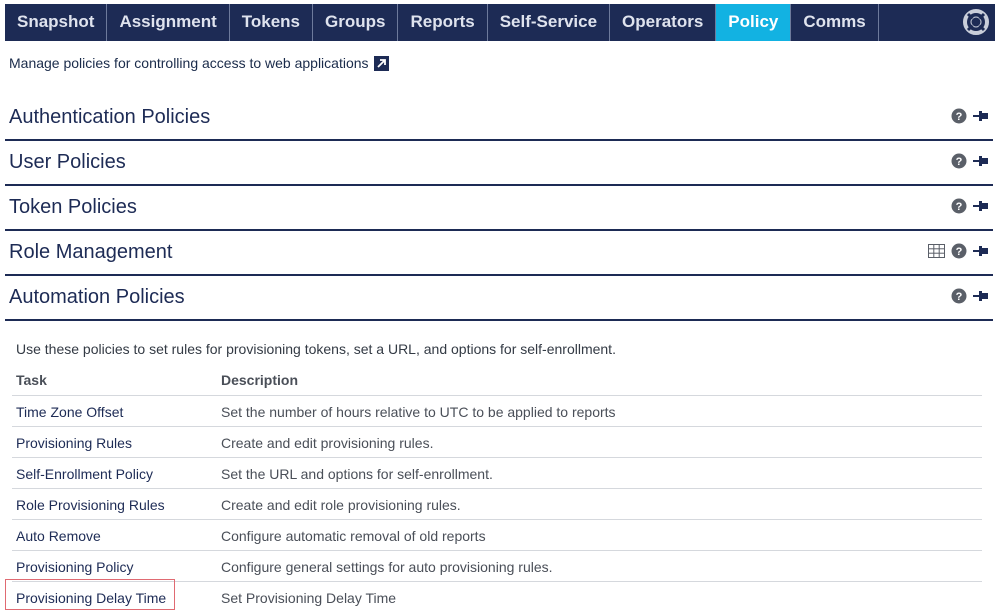 Image resolution: width=1001 pixels, height=616 pixels. Describe the element at coordinates (97, 297) in the screenshot. I see `section-title: Automation Policies` at that location.